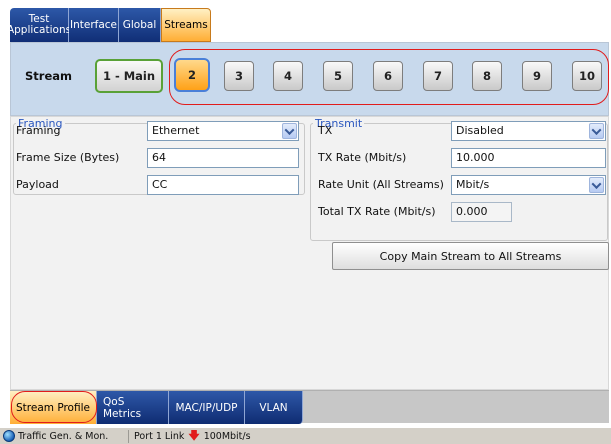 The image size is (611, 444). I want to click on rate-unit-label: Rate Unit (All Streams), so click(381, 184).